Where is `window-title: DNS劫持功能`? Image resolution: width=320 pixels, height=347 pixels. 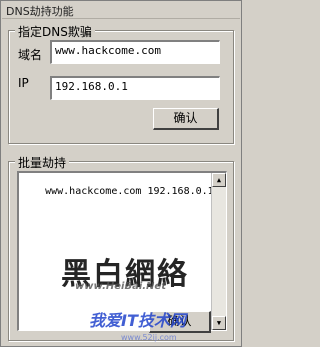
window-title: DNS劫持功能 is located at coordinates (40, 11).